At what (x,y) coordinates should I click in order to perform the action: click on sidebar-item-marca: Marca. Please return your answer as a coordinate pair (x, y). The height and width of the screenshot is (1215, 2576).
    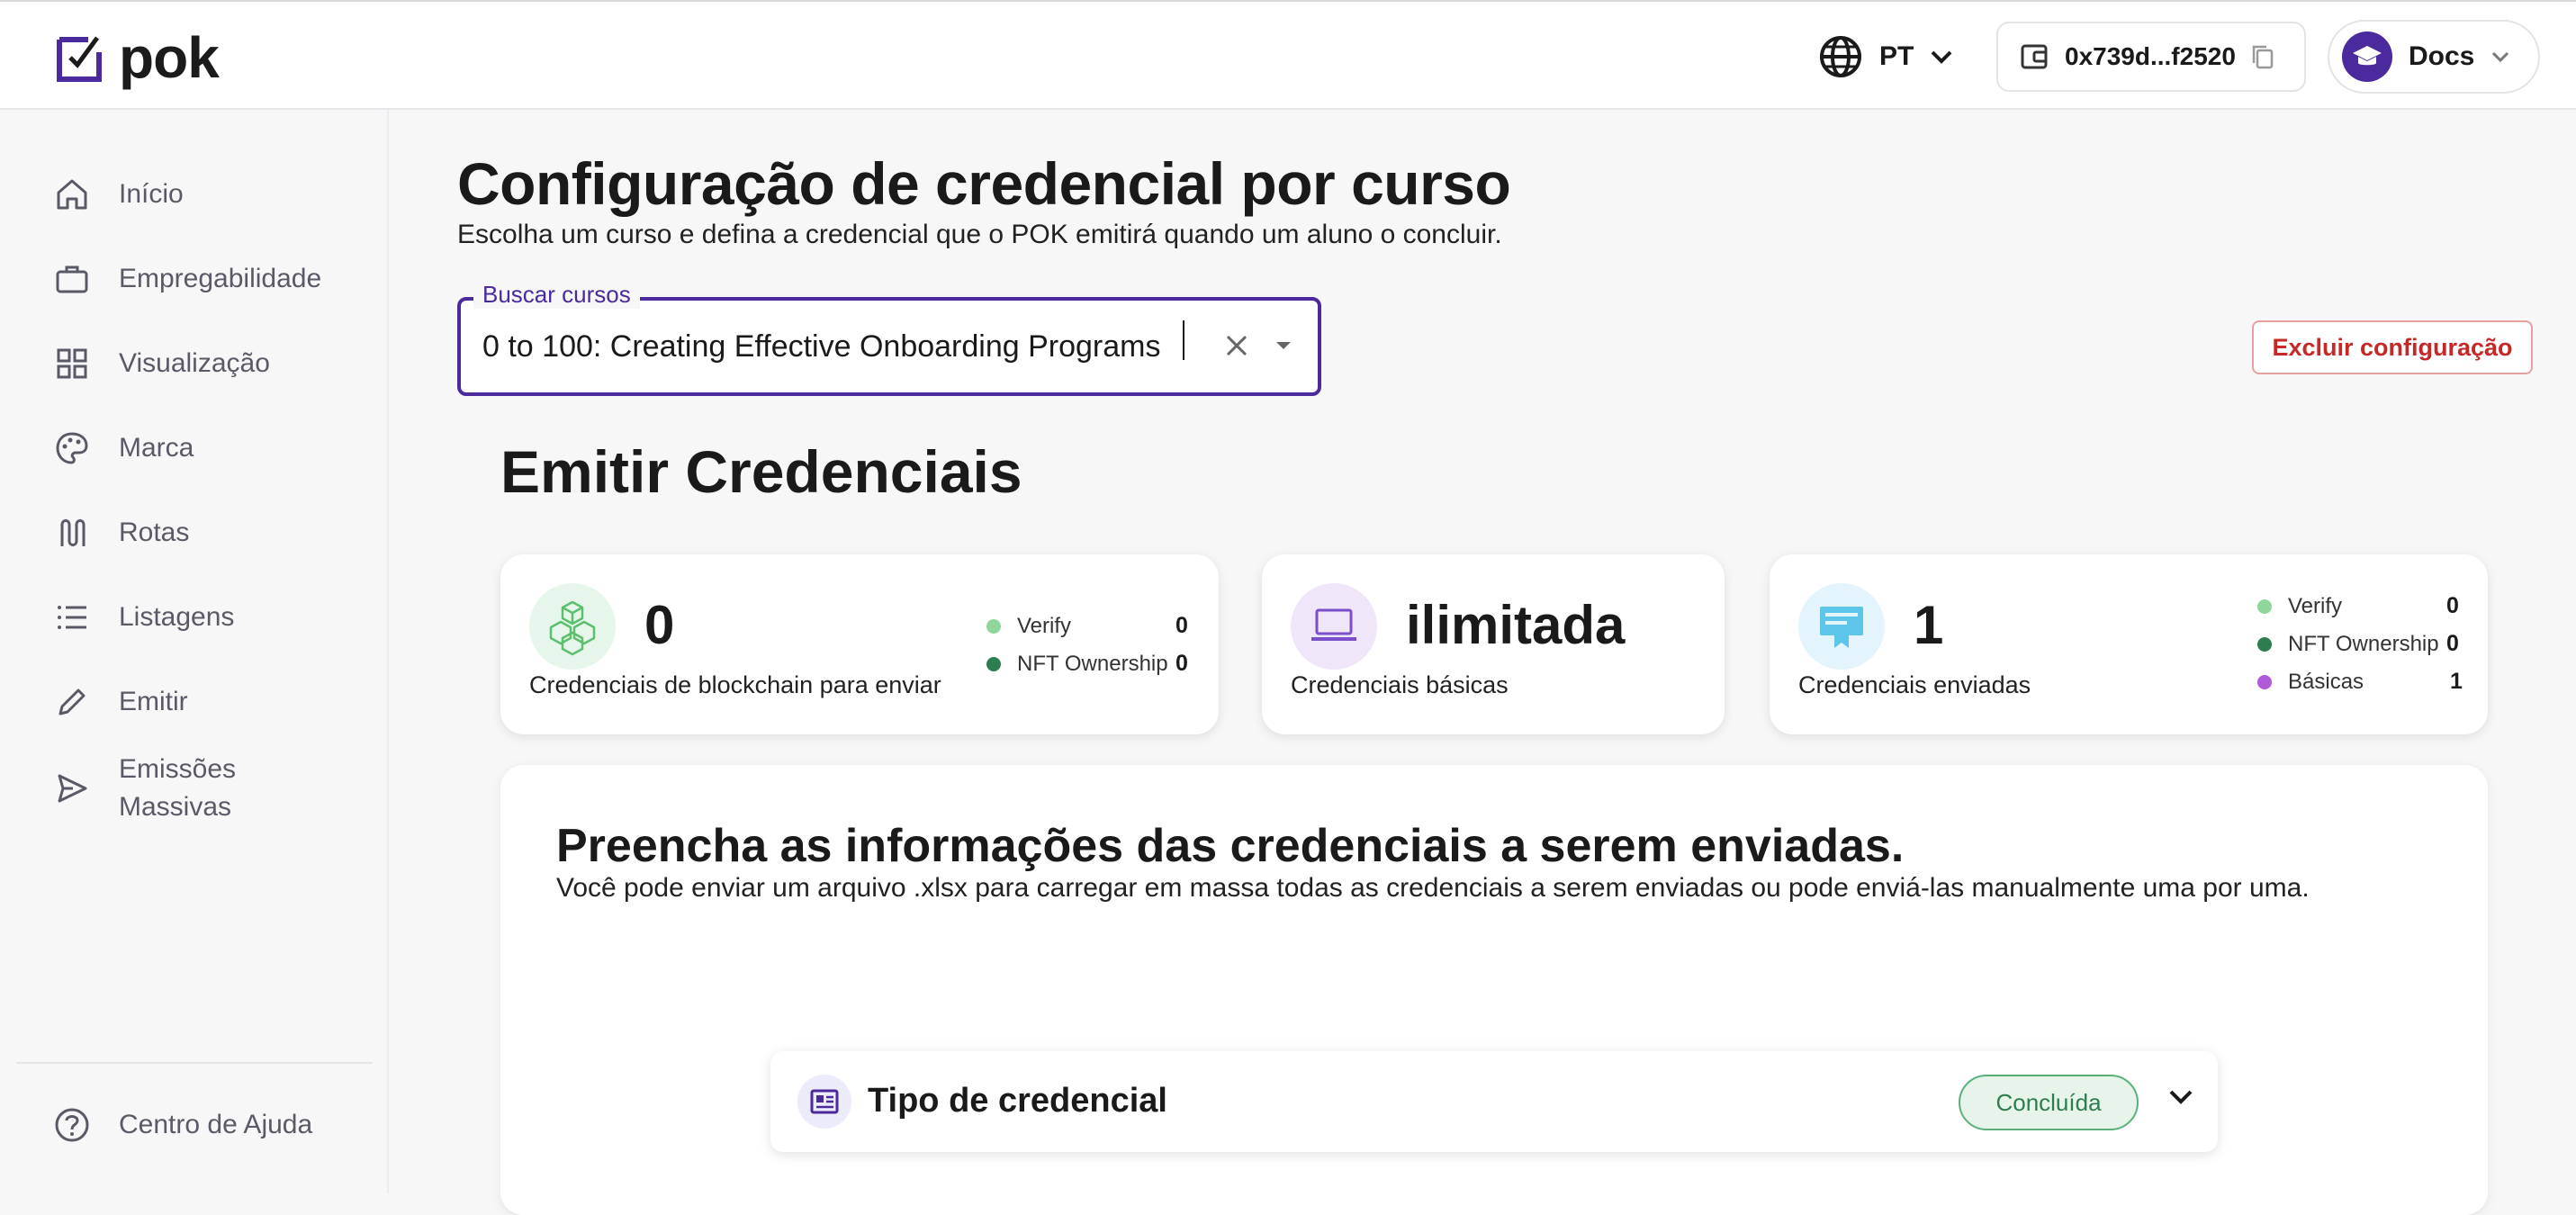
    Looking at the image, I should click on (124, 448).